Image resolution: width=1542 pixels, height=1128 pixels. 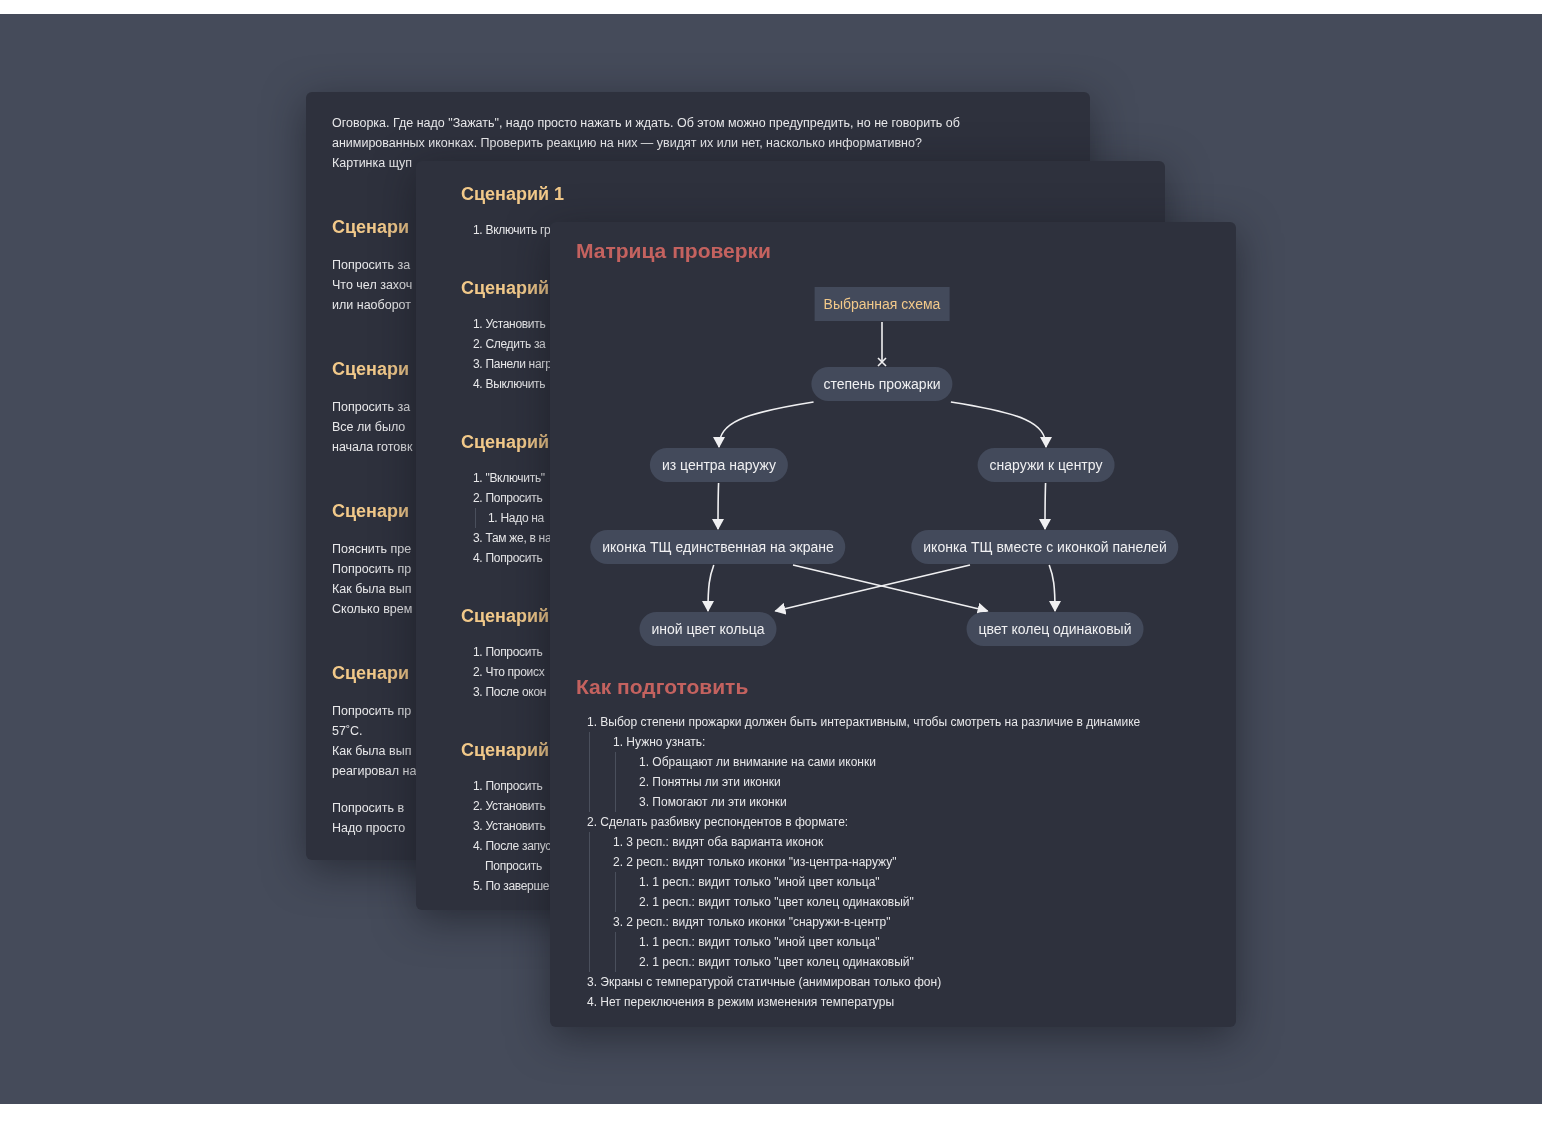 What do you see at coordinates (508, 558) in the screenshot?
I see `list-item: 4. Попросить` at bounding box center [508, 558].